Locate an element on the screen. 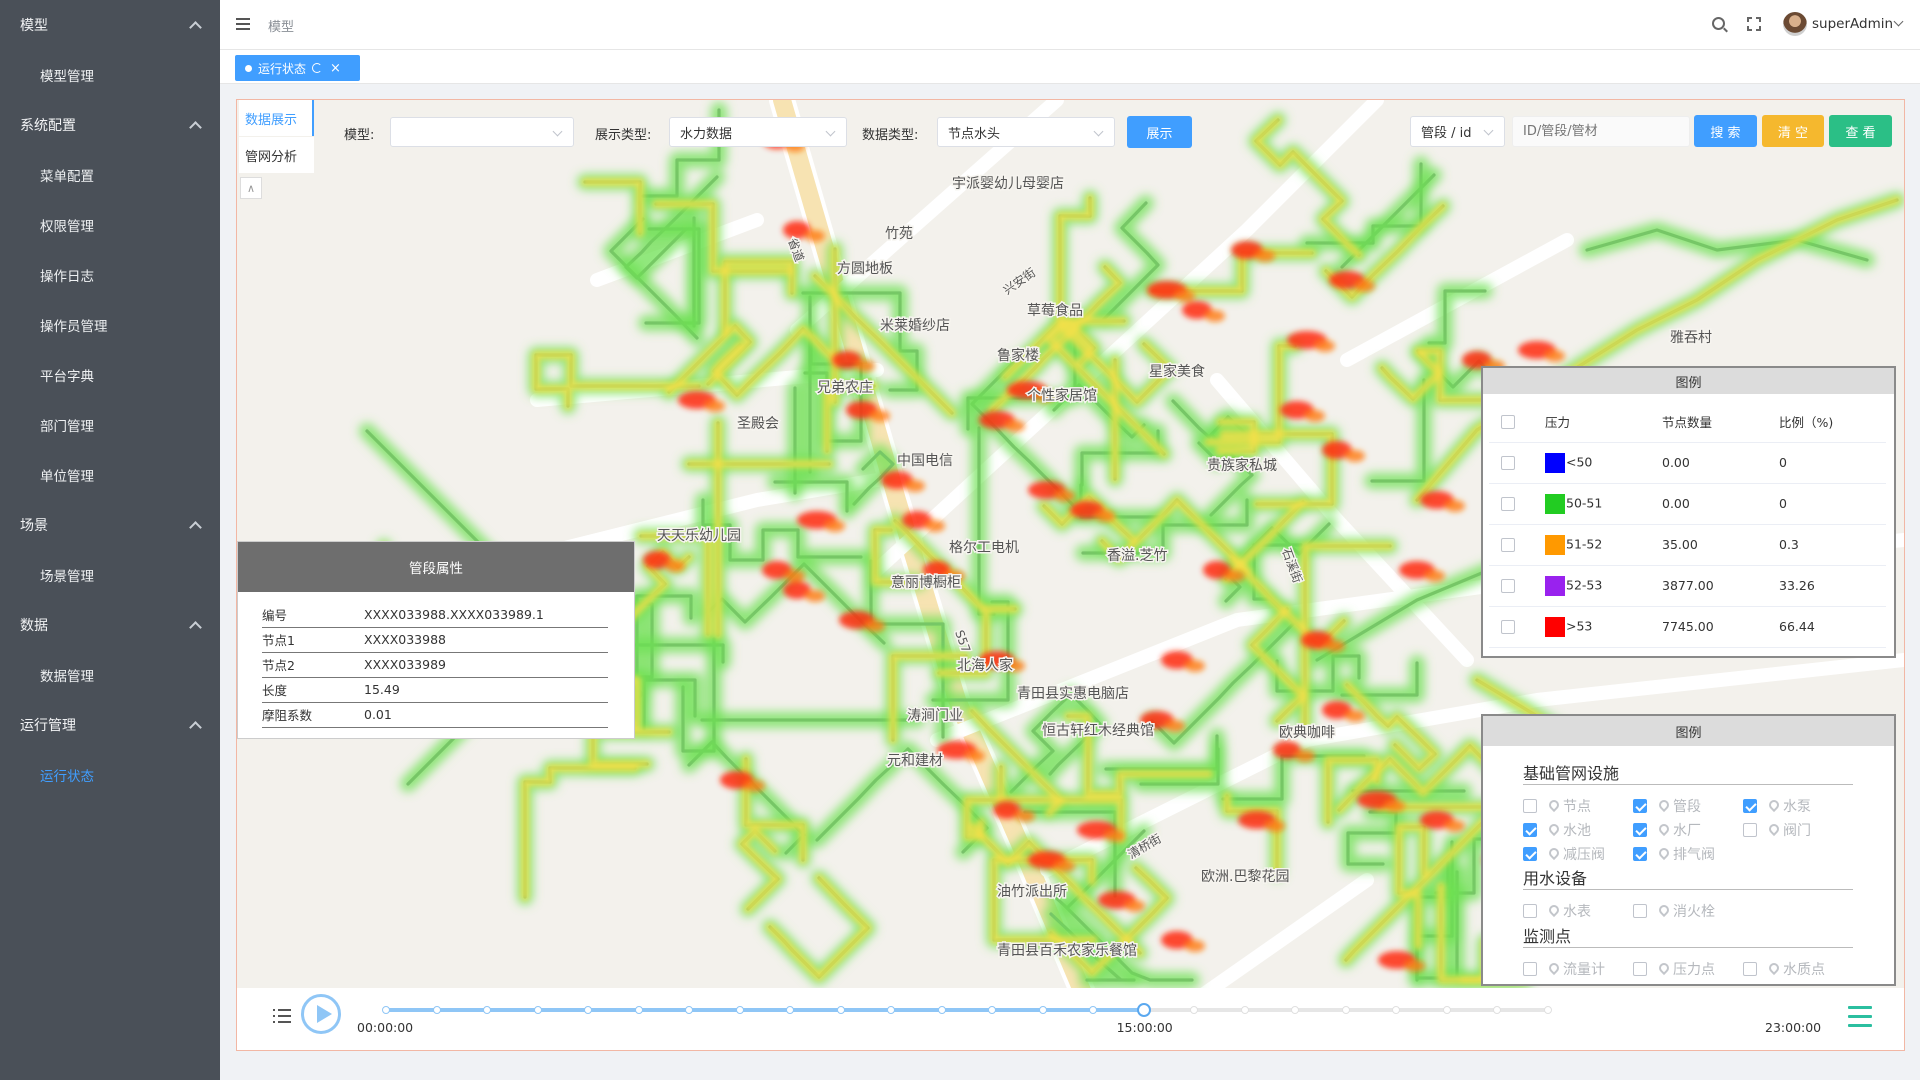  tab-running-status: 运行状态 × is located at coordinates (297, 68).